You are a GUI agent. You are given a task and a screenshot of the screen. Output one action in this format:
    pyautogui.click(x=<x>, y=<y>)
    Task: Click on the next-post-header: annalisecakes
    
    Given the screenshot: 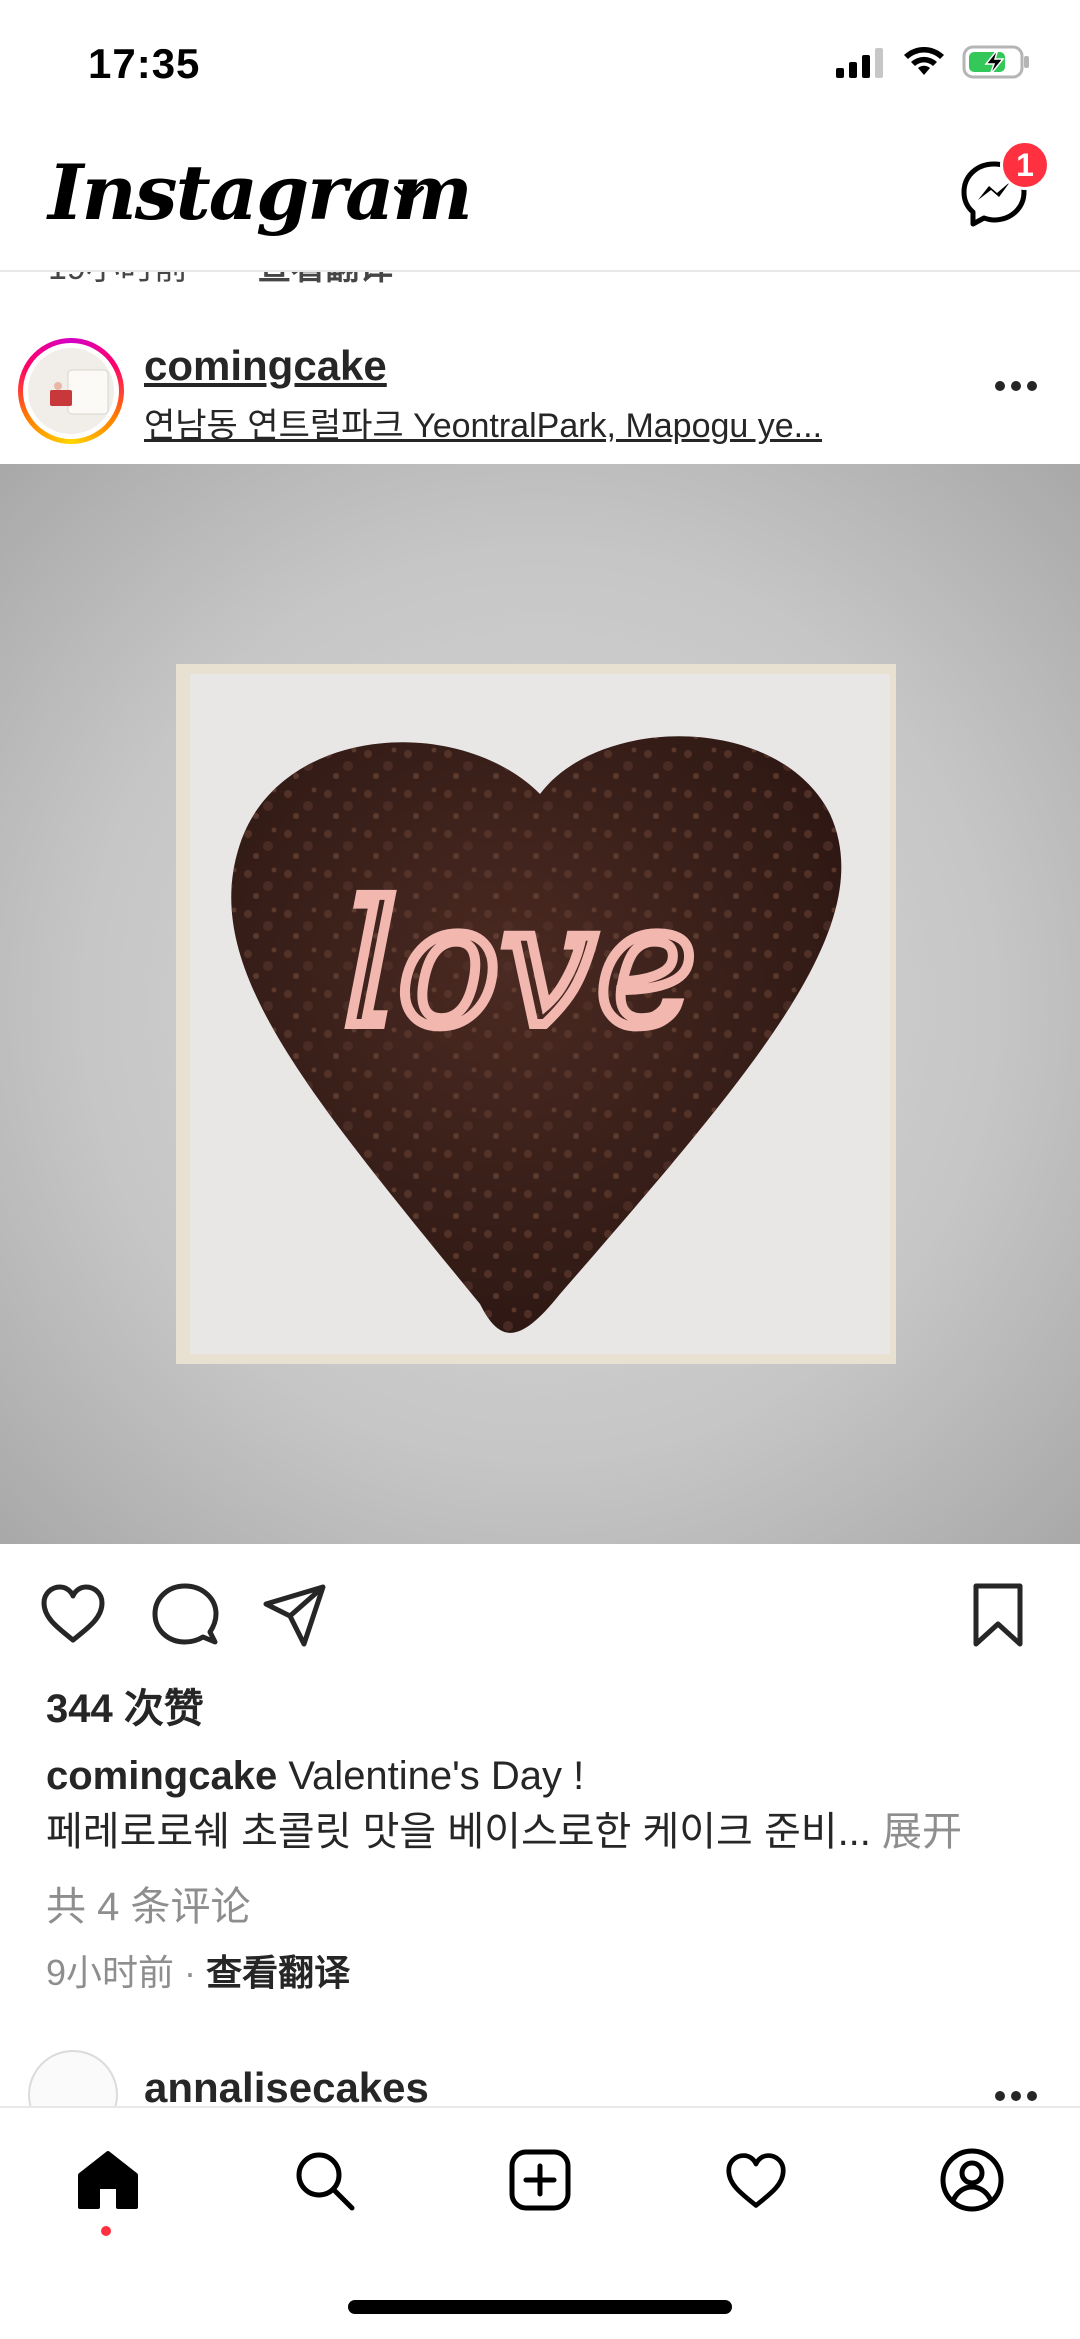 What is the action you would take?
    pyautogui.click(x=540, y=2078)
    